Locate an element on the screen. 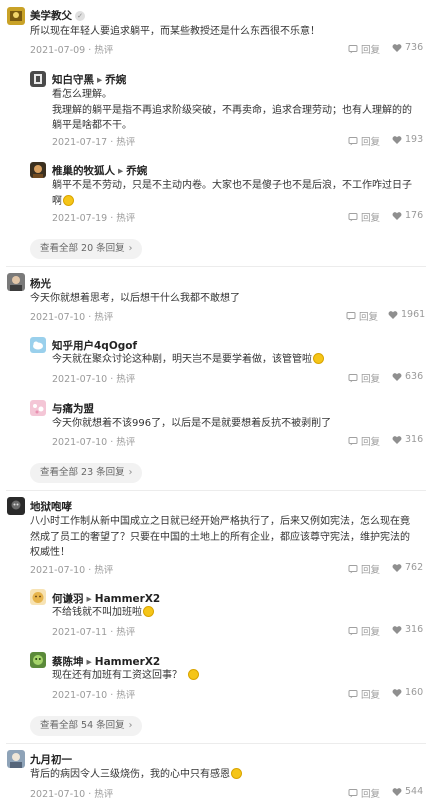  comment-author: 九月初一 is located at coordinates (51, 759).